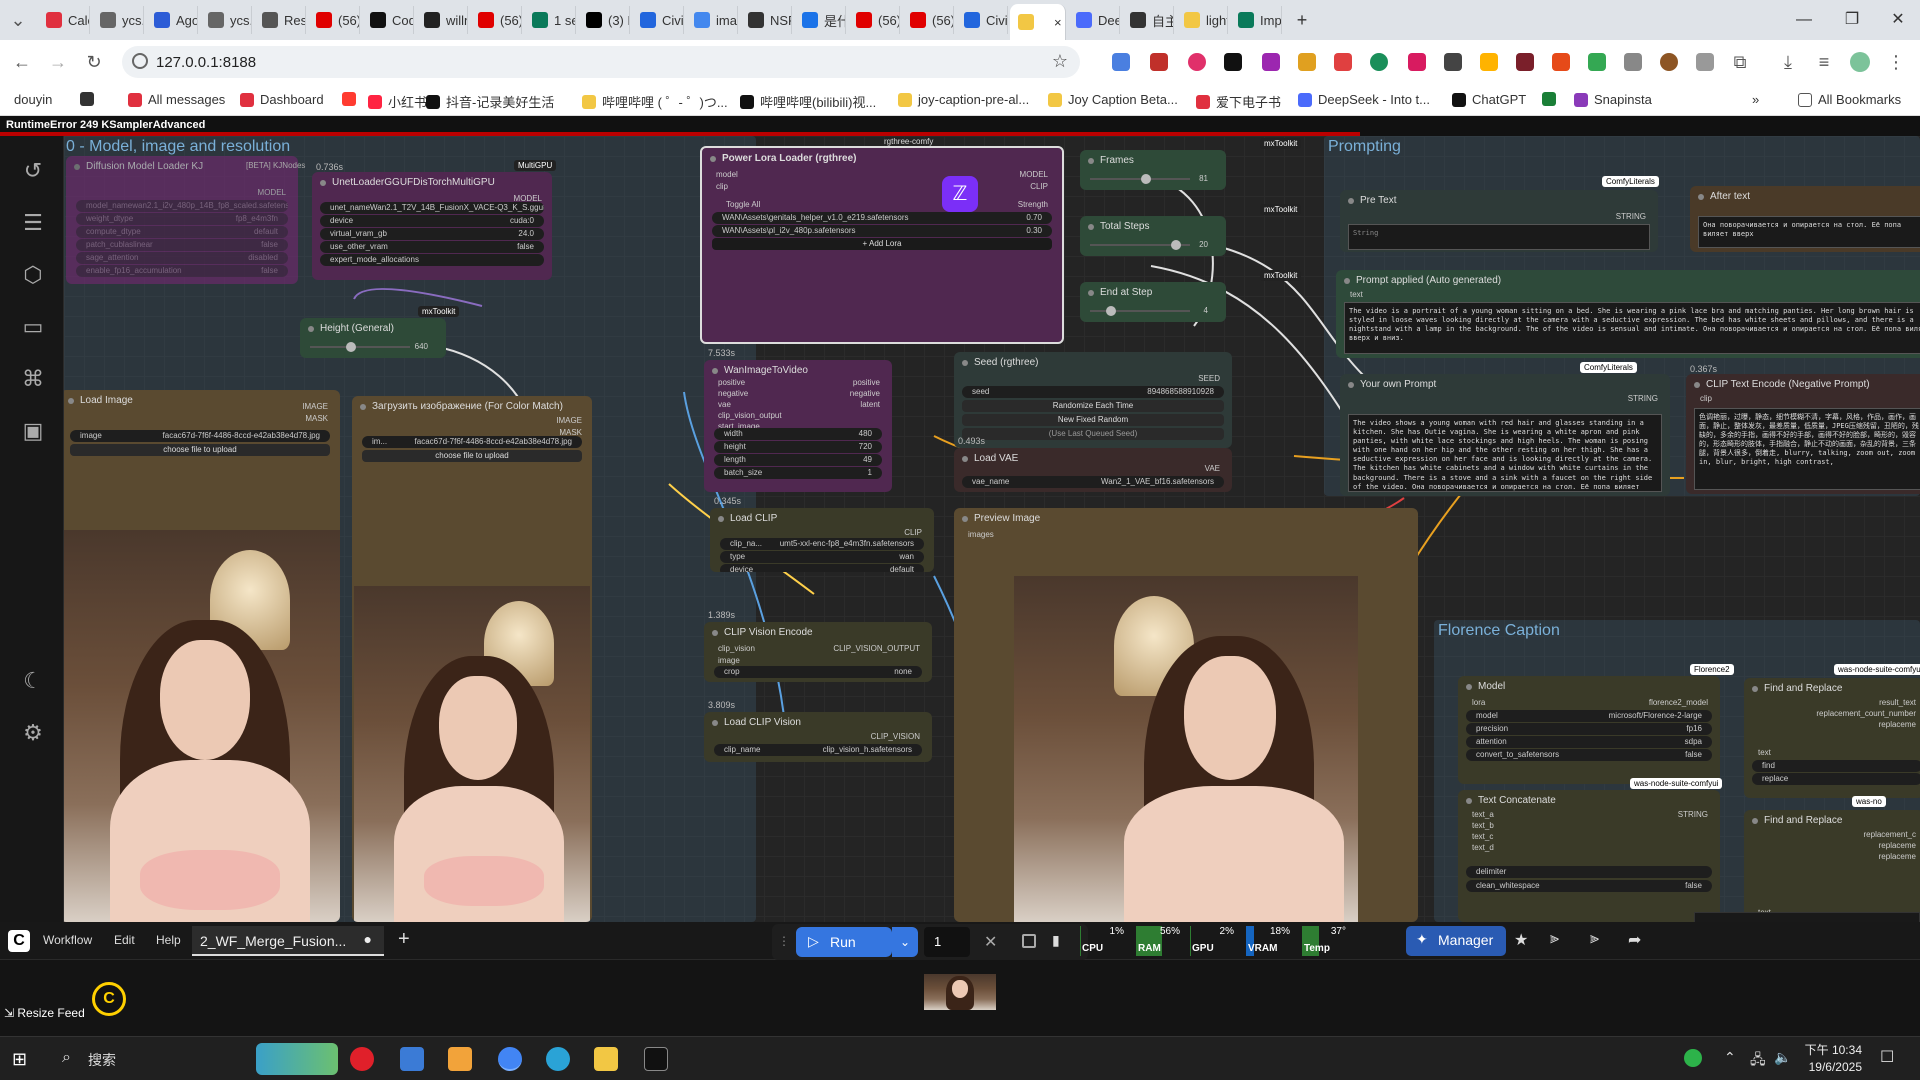 This screenshot has height=1080, width=1920. I want to click on node-widget: enable_fp16_accumulation false, so click(182, 271).